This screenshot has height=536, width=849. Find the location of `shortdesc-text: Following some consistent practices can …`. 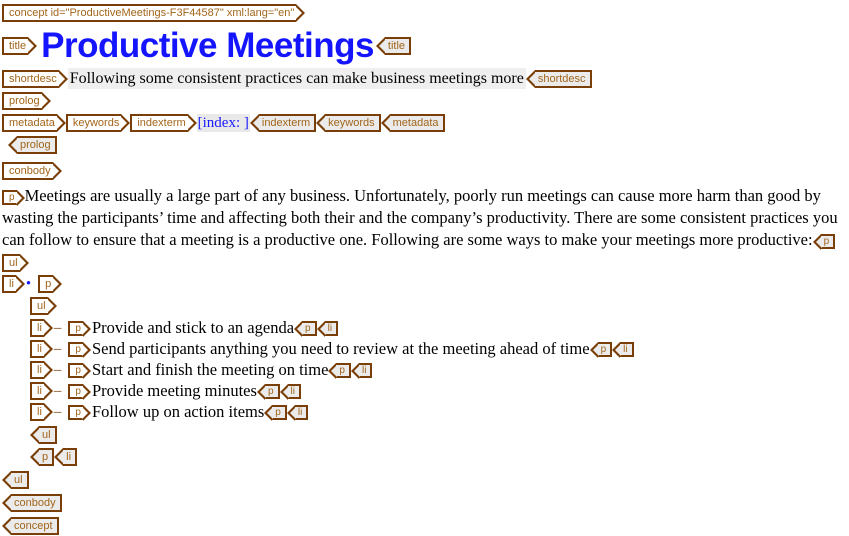

shortdesc-text: Following some consistent practices can … is located at coordinates (296, 78).